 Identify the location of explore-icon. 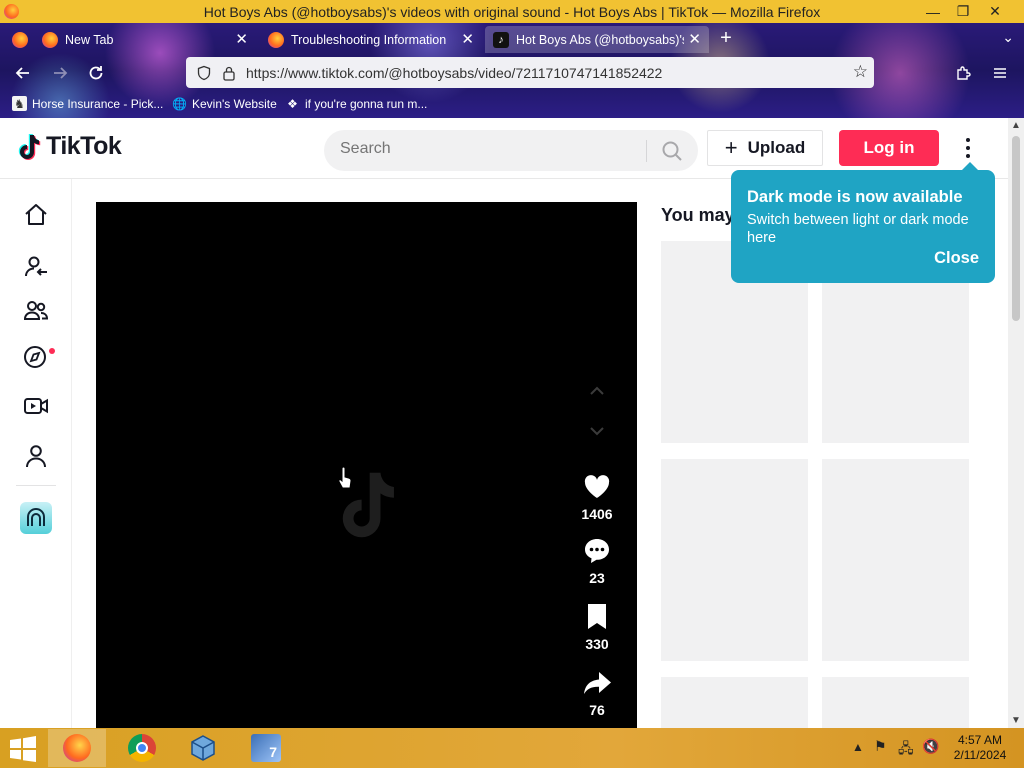
(36, 357).